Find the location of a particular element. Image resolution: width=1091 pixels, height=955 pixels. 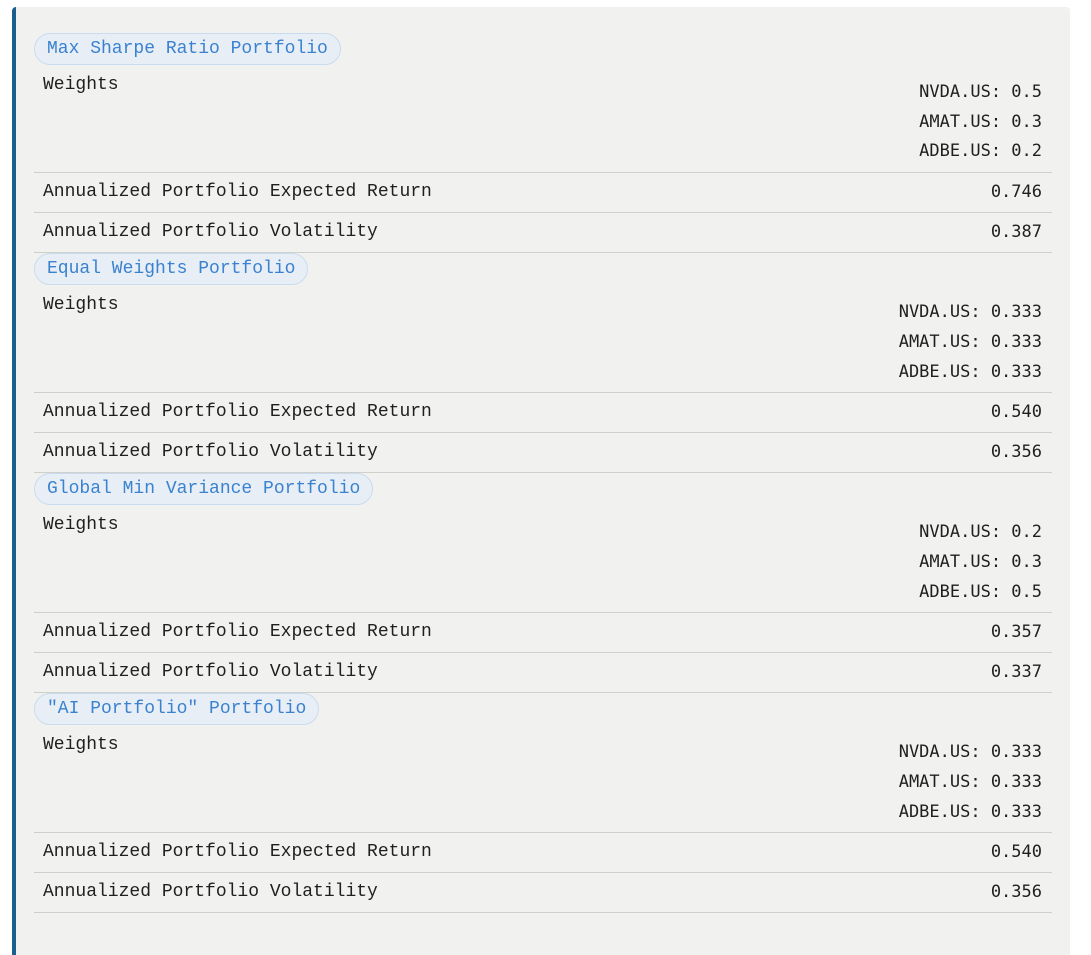

volatility-value: 0.387 is located at coordinates (1016, 232).